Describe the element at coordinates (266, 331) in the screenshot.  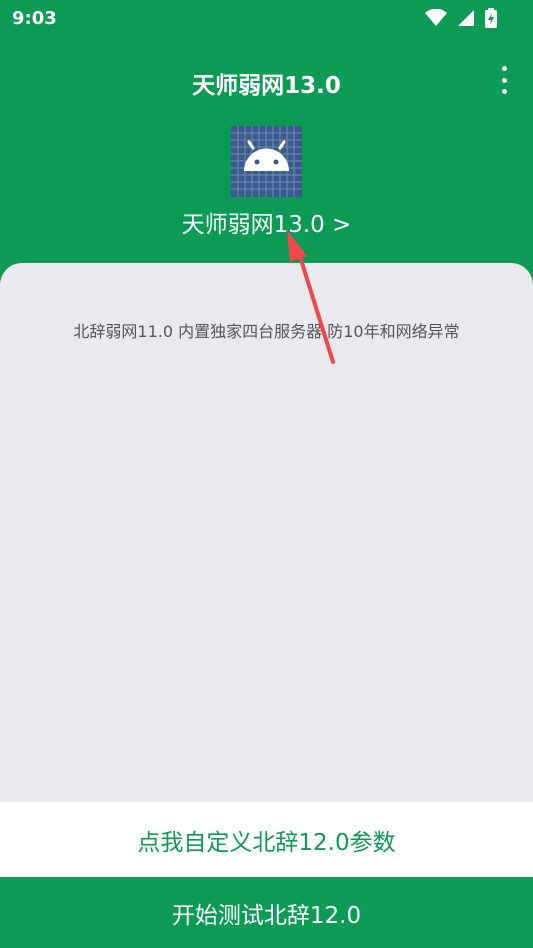
I see `description-text: 北辞弱网11.0 内置独家四台服务器 防10年和网络异常` at that location.